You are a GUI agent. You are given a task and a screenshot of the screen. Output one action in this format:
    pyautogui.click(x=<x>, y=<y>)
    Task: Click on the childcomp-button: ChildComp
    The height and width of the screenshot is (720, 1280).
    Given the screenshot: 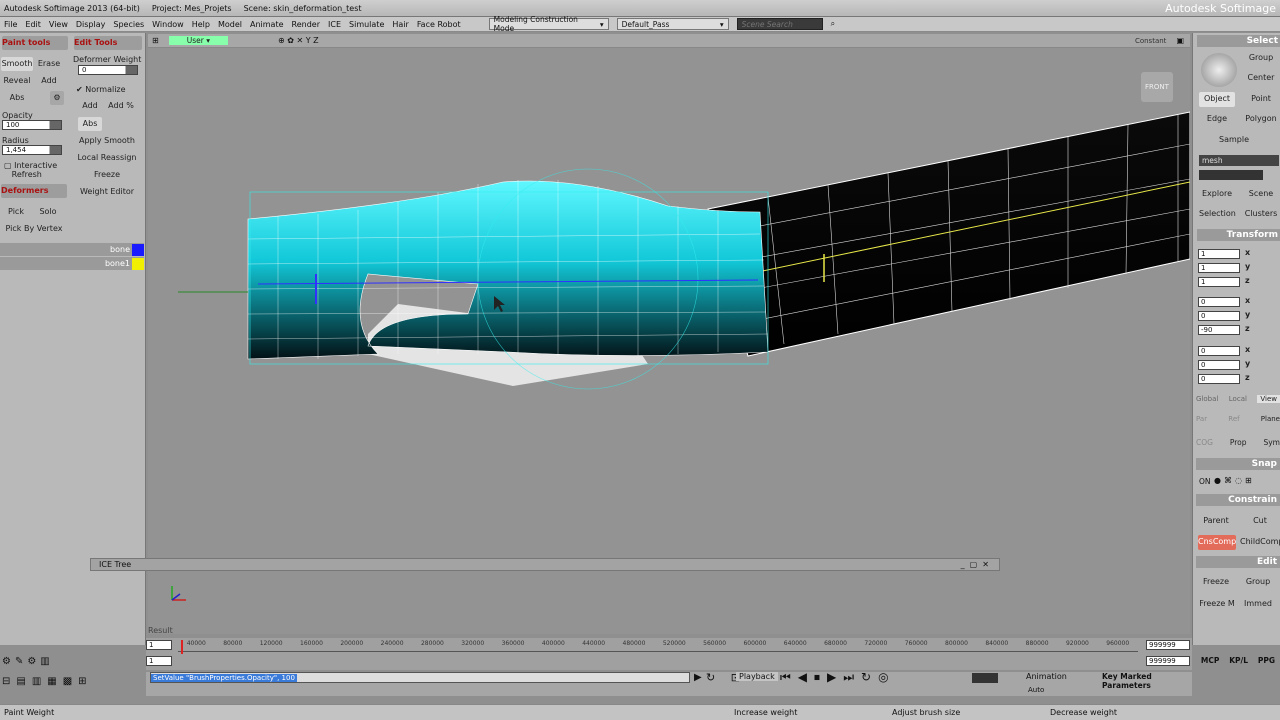 What is the action you would take?
    pyautogui.click(x=1260, y=542)
    